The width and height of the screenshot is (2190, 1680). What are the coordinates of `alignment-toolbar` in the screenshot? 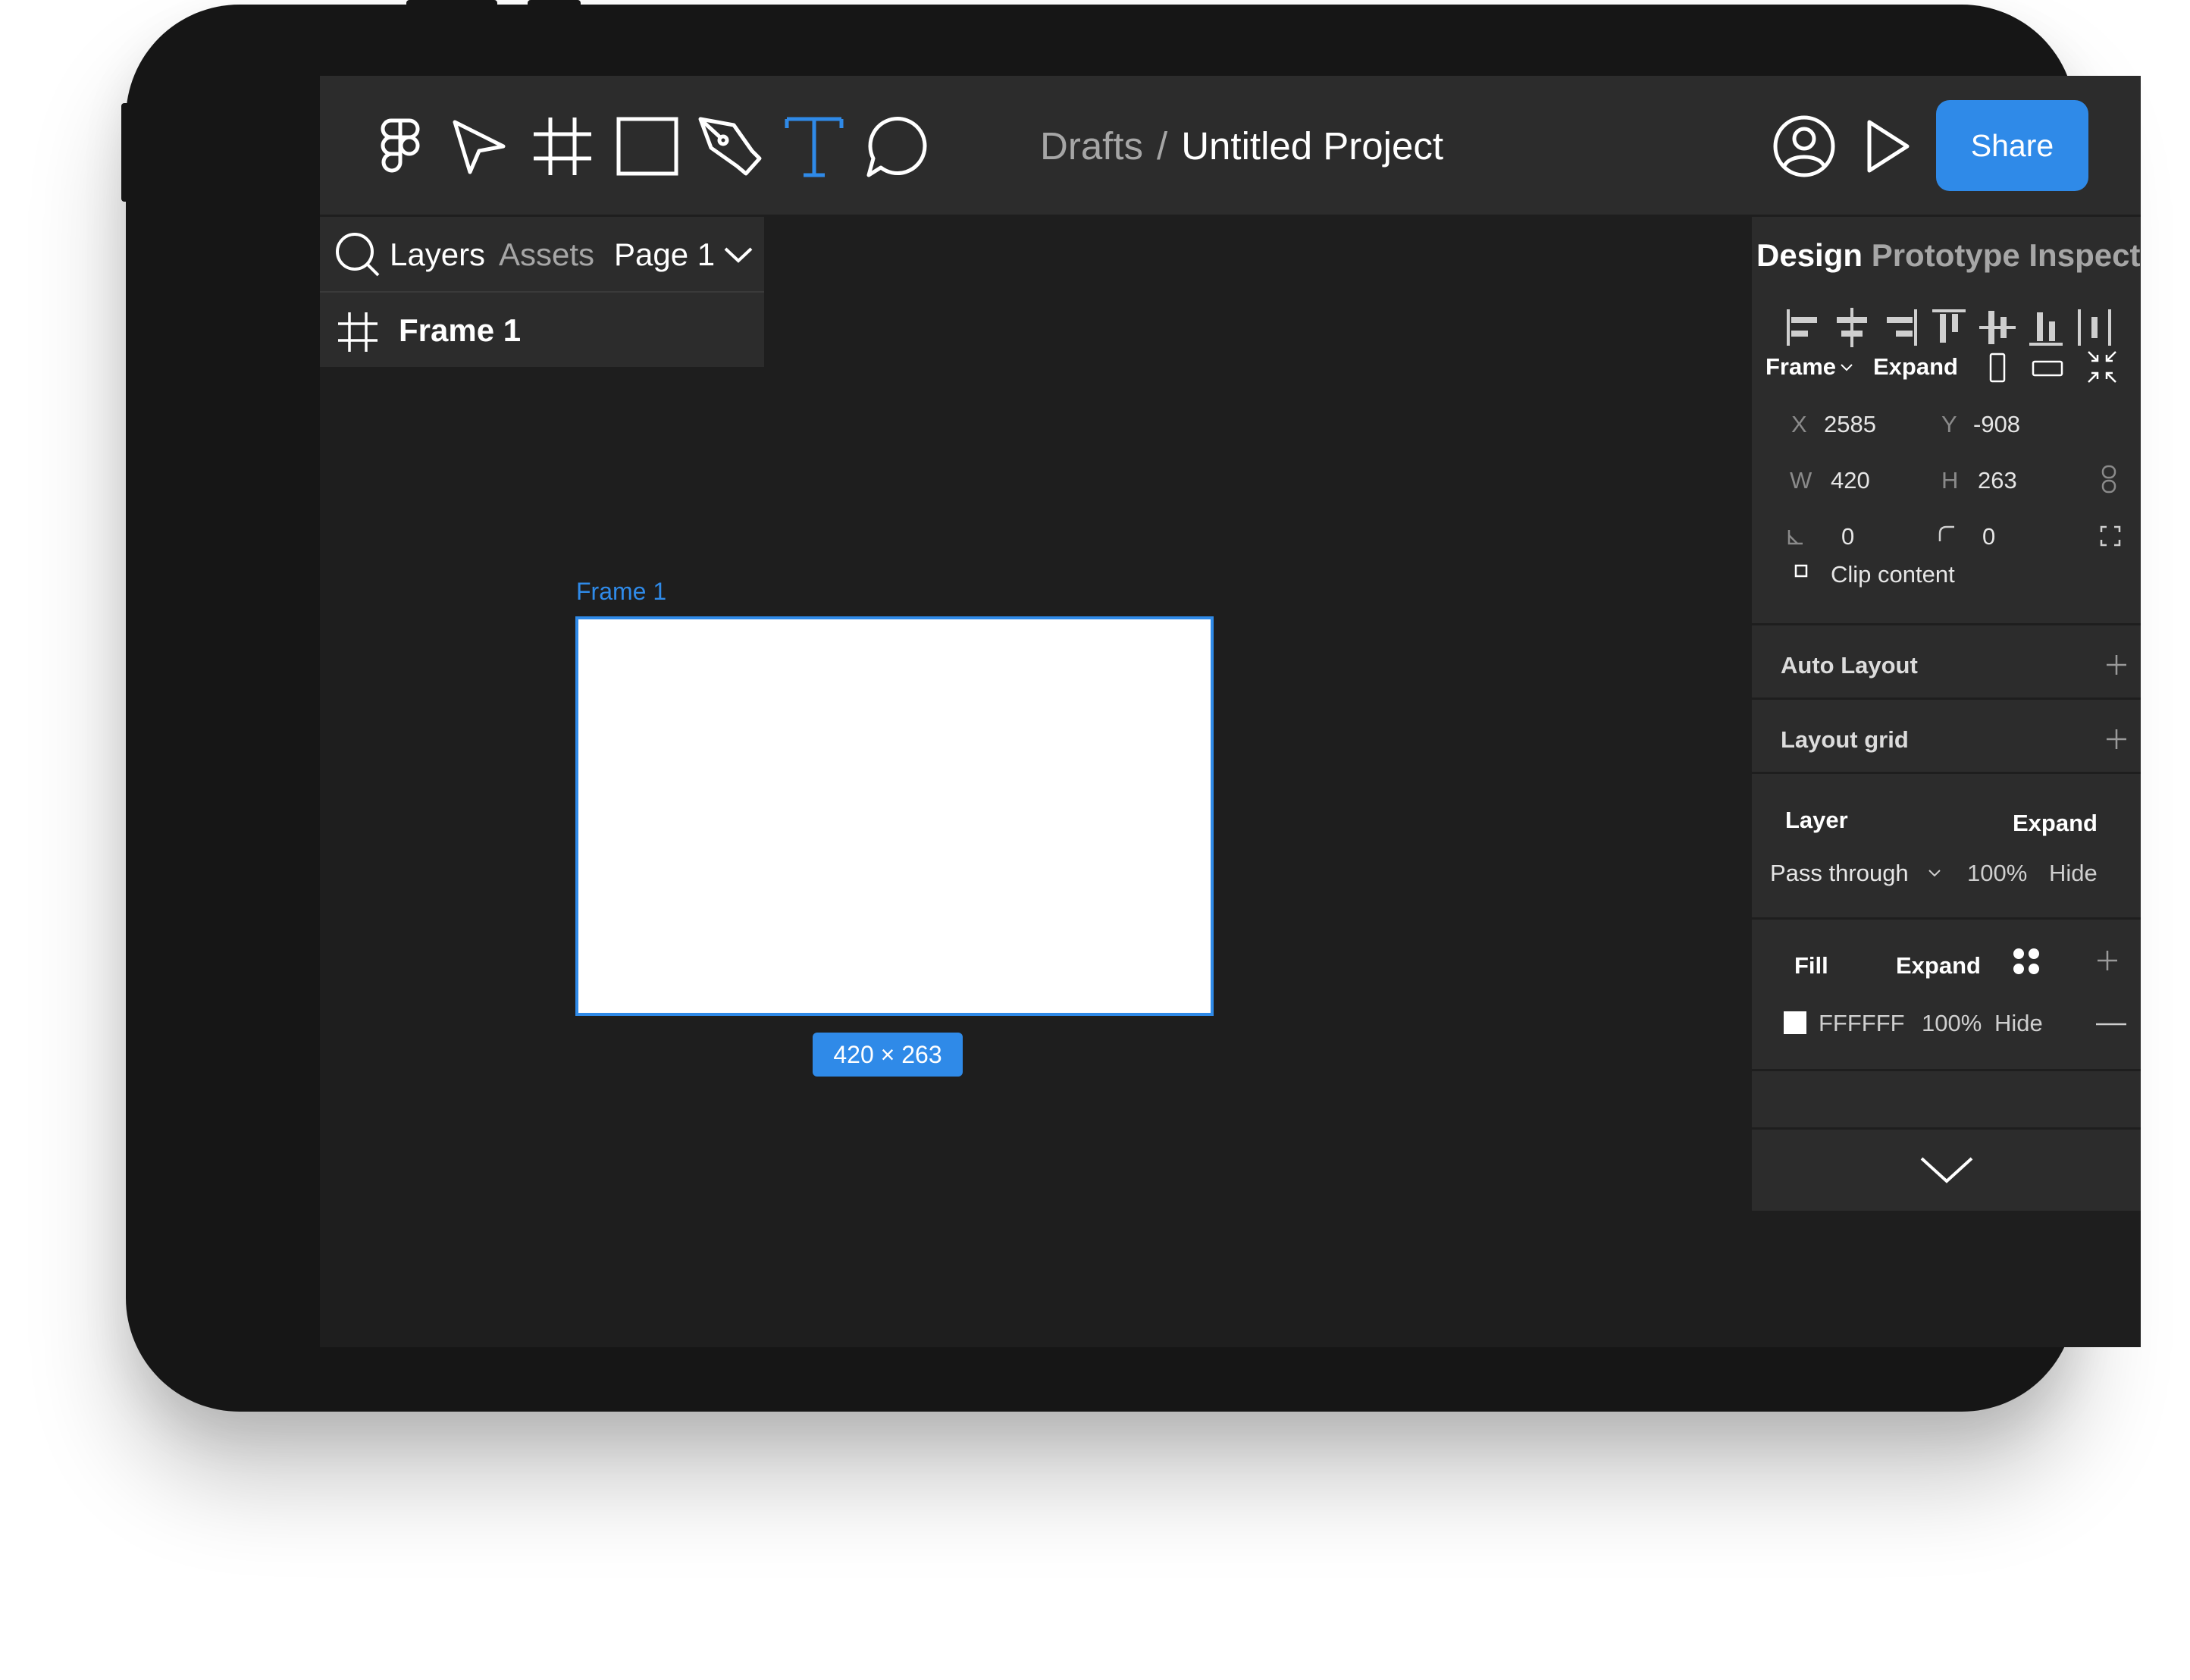 It's located at (1956, 329).